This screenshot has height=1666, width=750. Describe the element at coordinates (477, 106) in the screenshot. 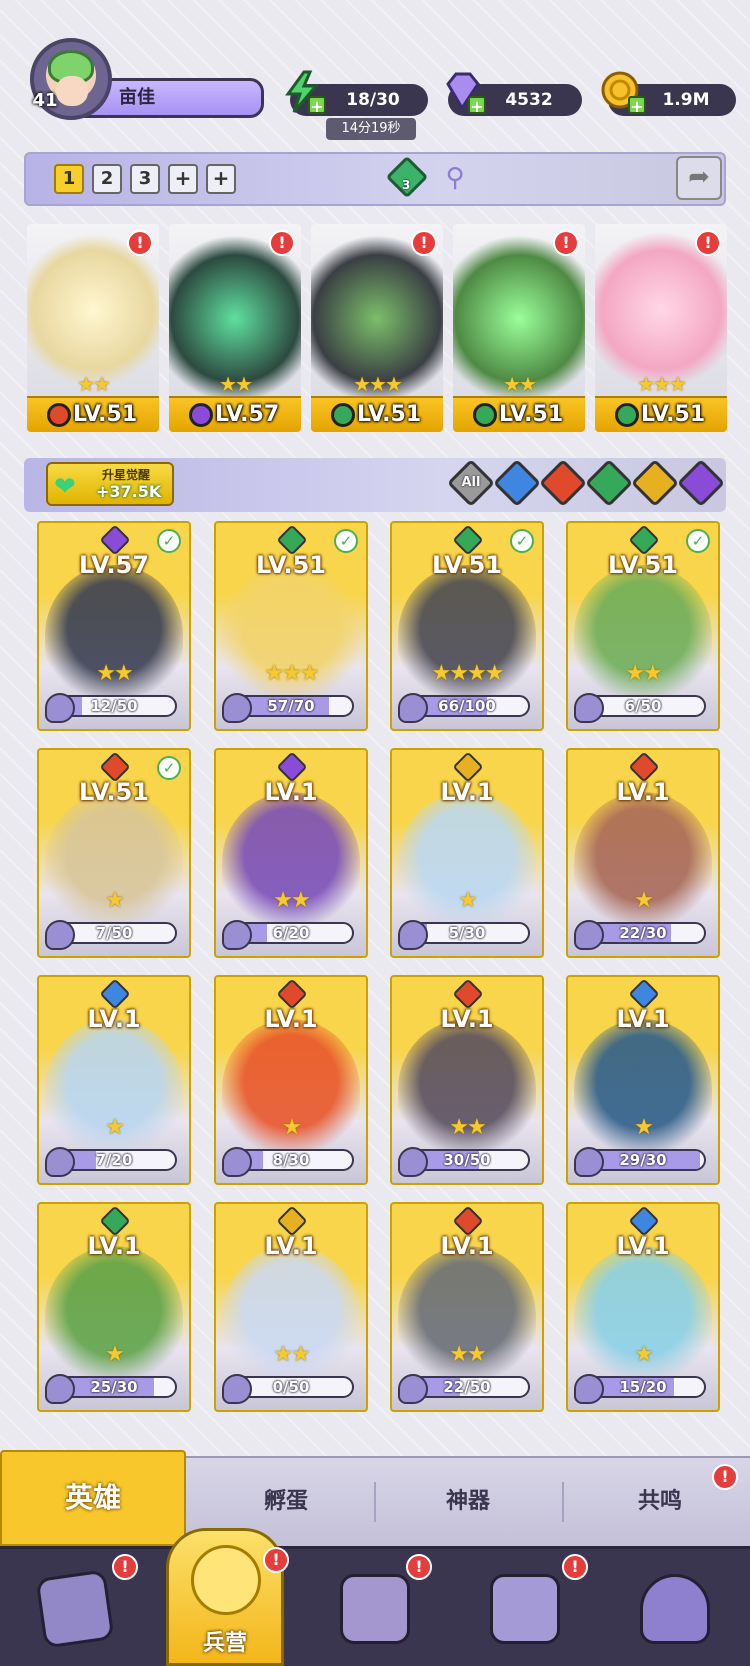

I see `add-gems-icon: +` at that location.